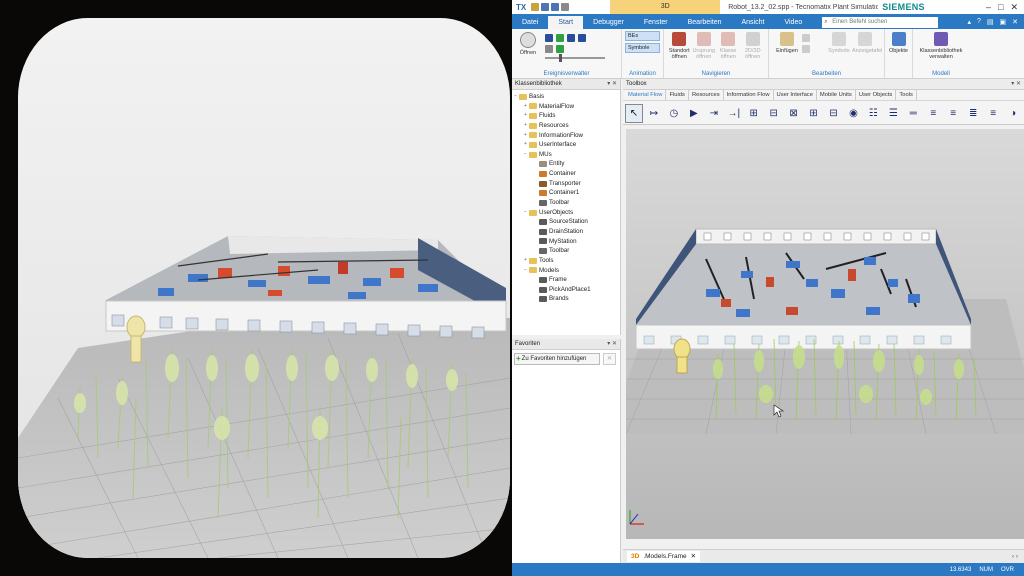  I want to click on toolbox-tab-material-flow: Material Flow, so click(646, 95).